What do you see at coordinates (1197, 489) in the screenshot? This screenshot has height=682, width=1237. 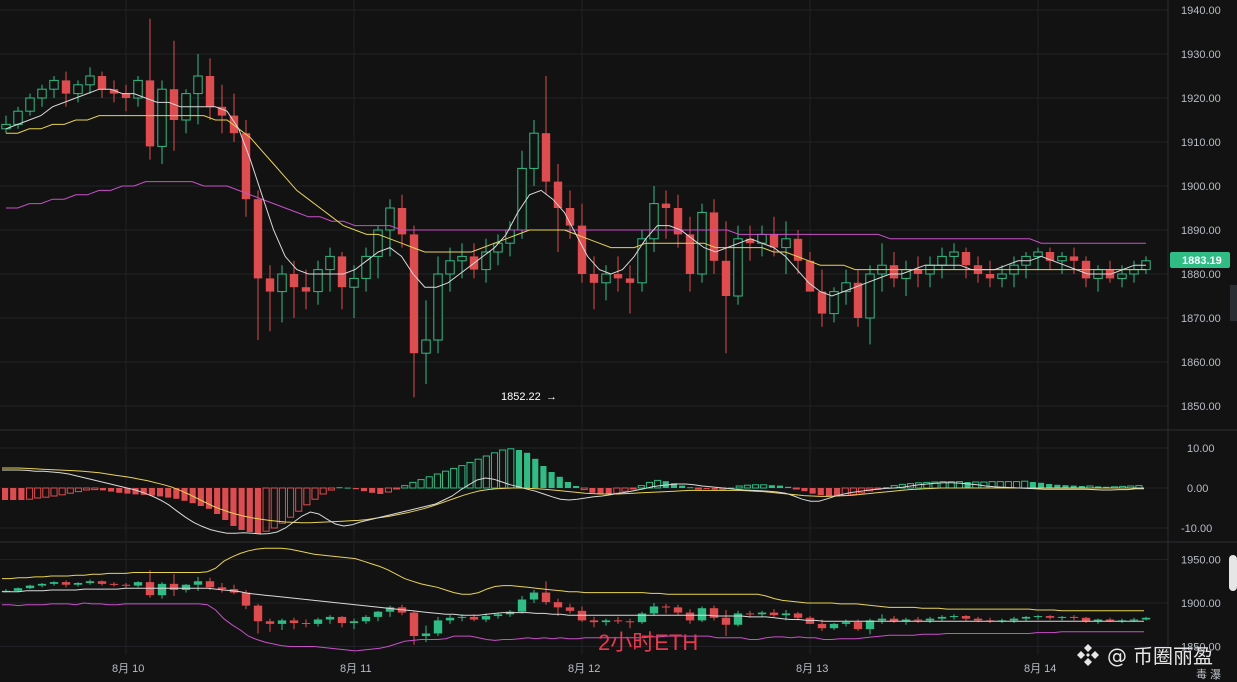 I see `macd-tick-label: 0.00` at bounding box center [1197, 489].